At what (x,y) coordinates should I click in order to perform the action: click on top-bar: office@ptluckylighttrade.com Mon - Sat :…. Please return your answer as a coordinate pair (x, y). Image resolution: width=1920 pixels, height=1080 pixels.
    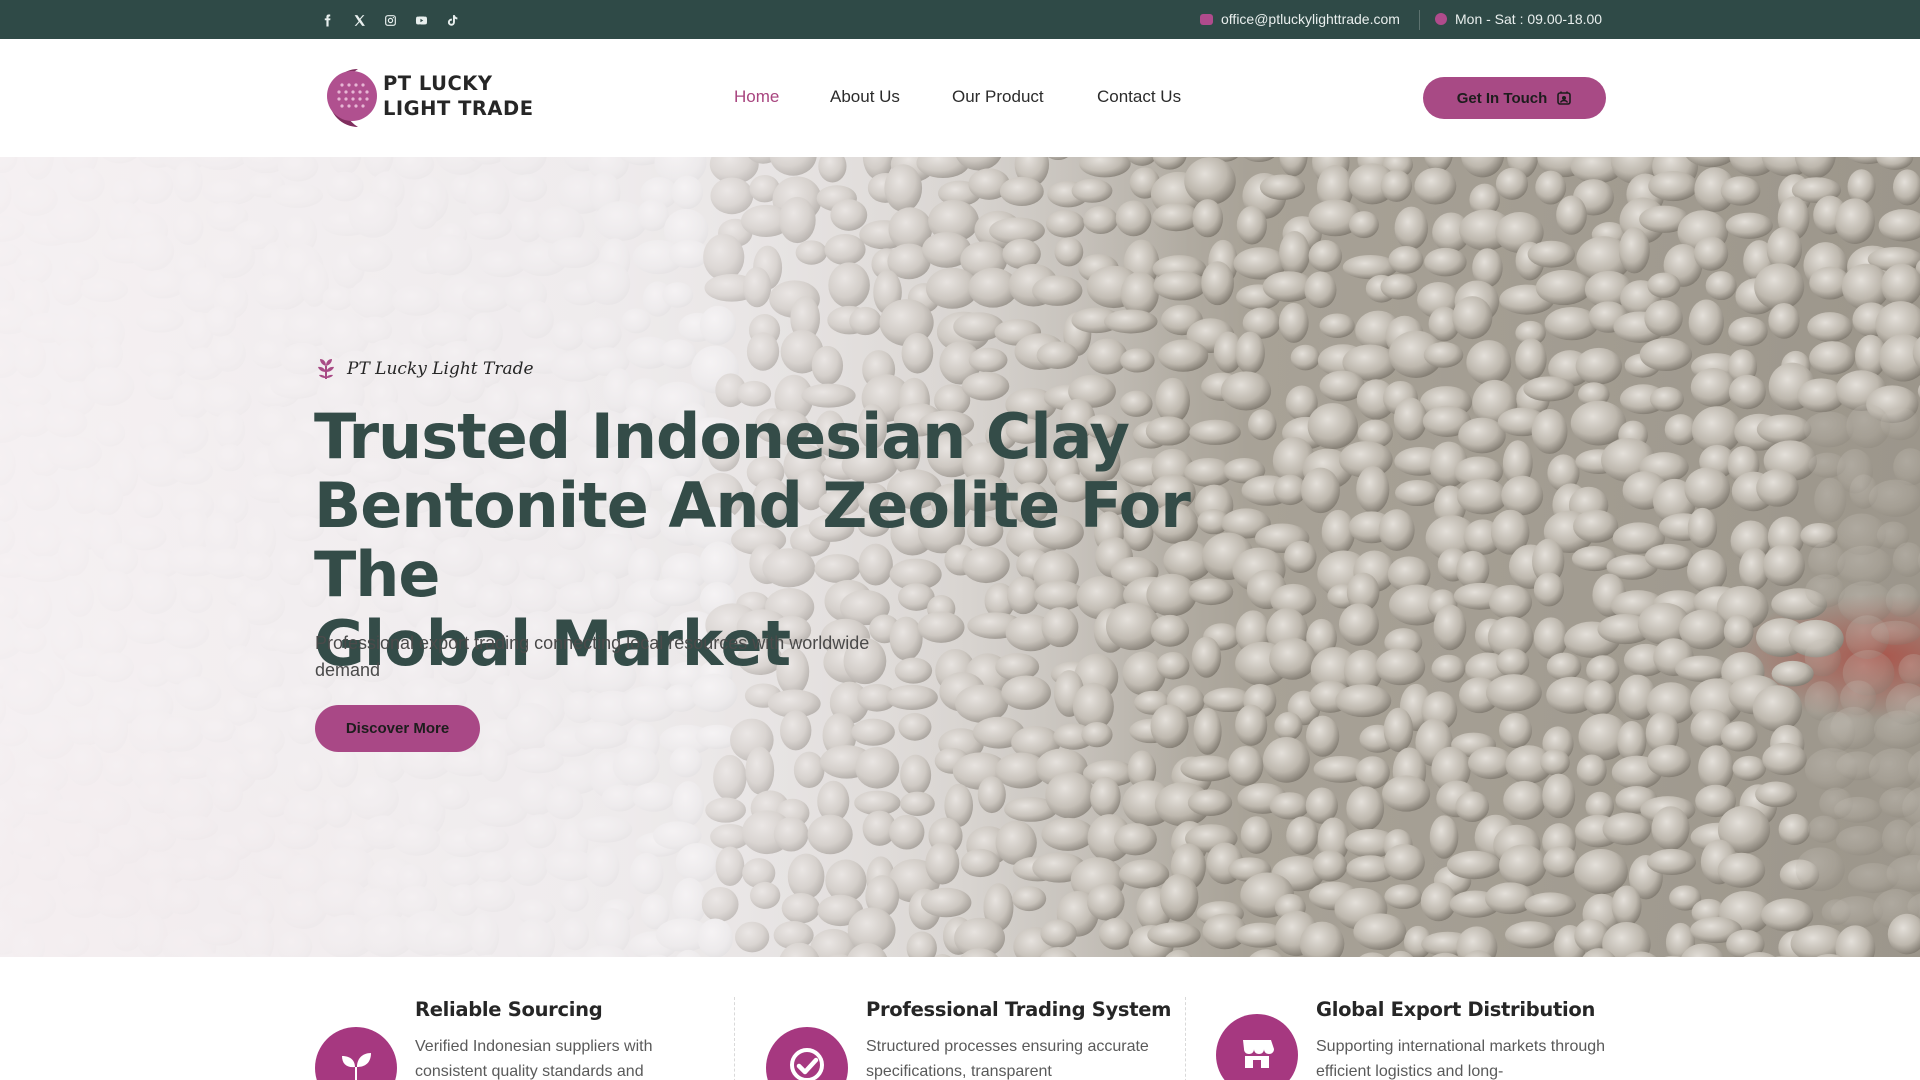
    Looking at the image, I should click on (960, 19).